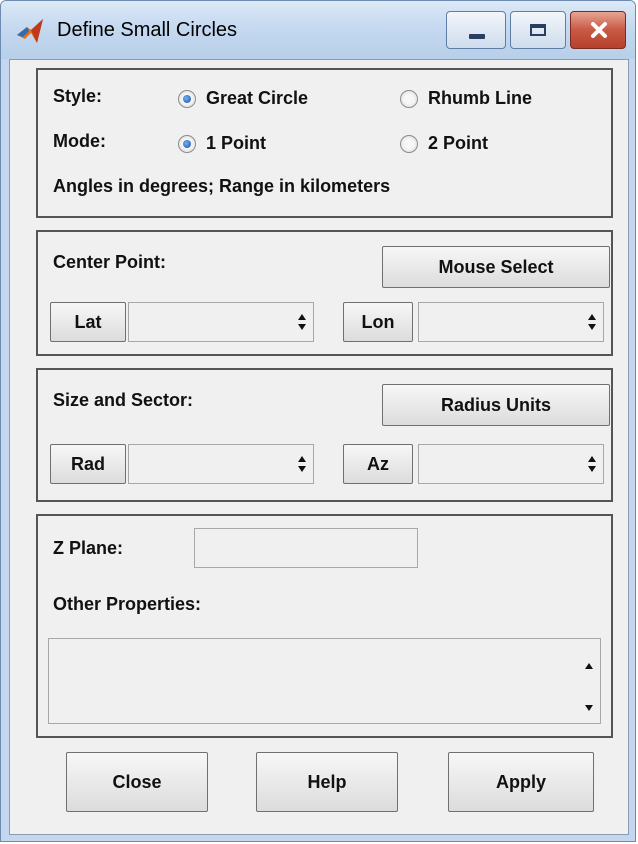  What do you see at coordinates (476, 30) in the screenshot?
I see `minimize-button` at bounding box center [476, 30].